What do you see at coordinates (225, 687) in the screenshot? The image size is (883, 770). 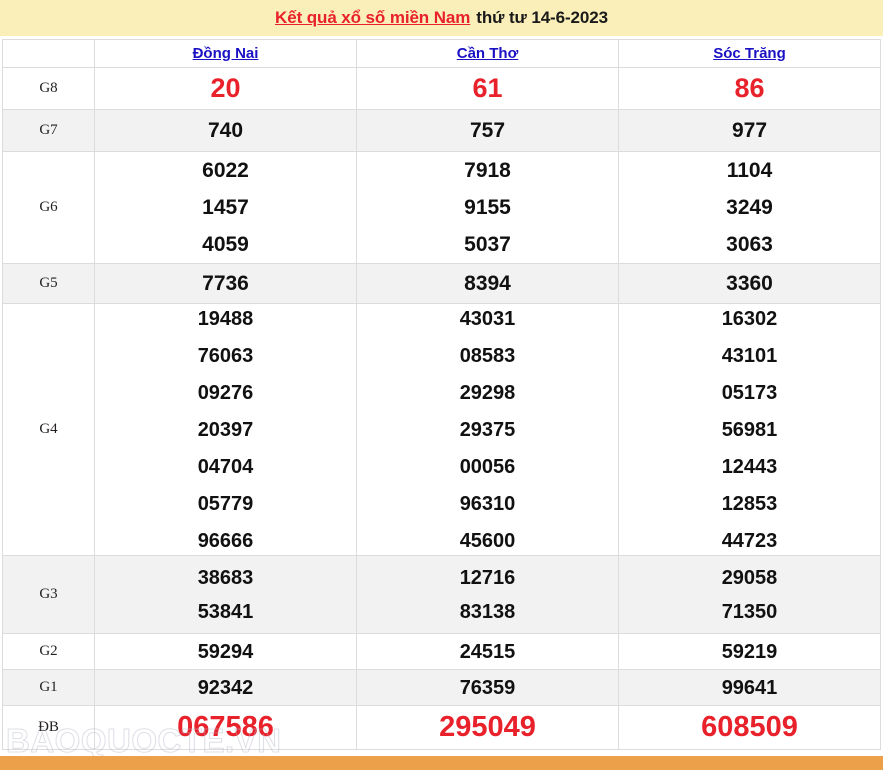 I see `lottery-number: 92342` at bounding box center [225, 687].